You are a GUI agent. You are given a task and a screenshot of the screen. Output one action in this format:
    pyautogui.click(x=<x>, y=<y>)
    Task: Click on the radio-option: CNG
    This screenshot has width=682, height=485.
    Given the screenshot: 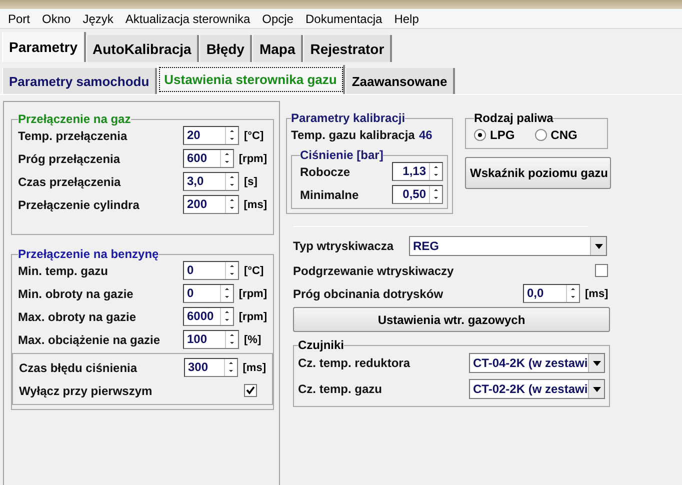 What is the action you would take?
    pyautogui.click(x=556, y=135)
    